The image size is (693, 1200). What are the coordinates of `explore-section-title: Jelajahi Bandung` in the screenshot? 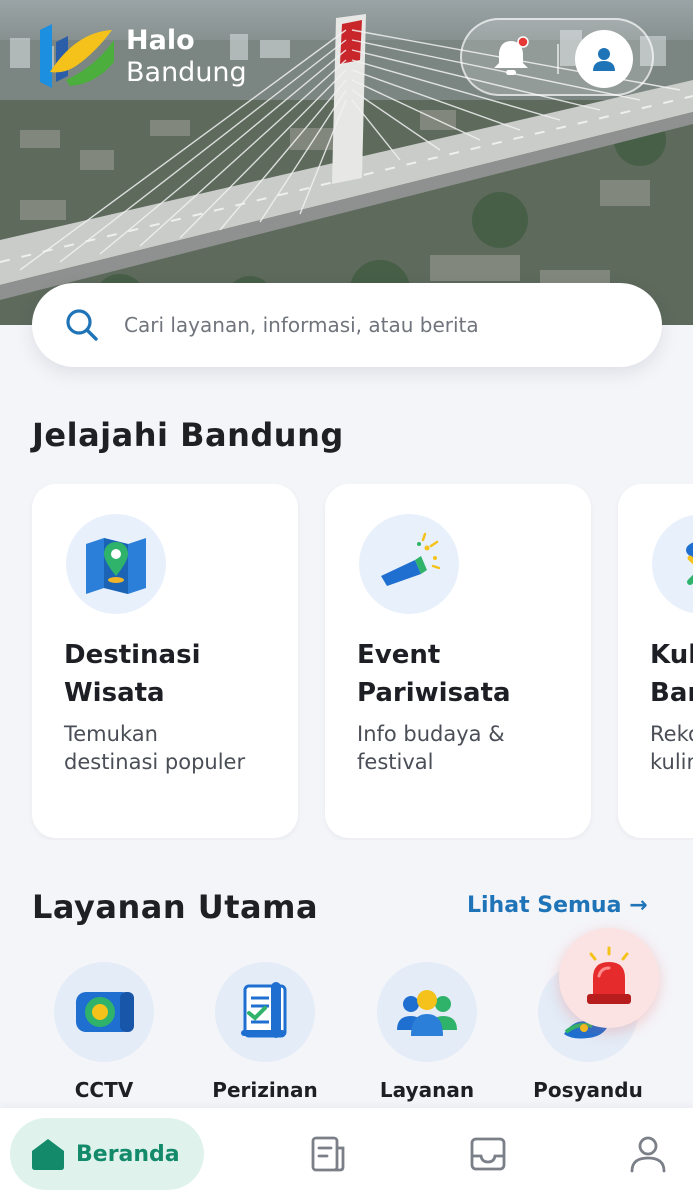 It's located at (188, 435).